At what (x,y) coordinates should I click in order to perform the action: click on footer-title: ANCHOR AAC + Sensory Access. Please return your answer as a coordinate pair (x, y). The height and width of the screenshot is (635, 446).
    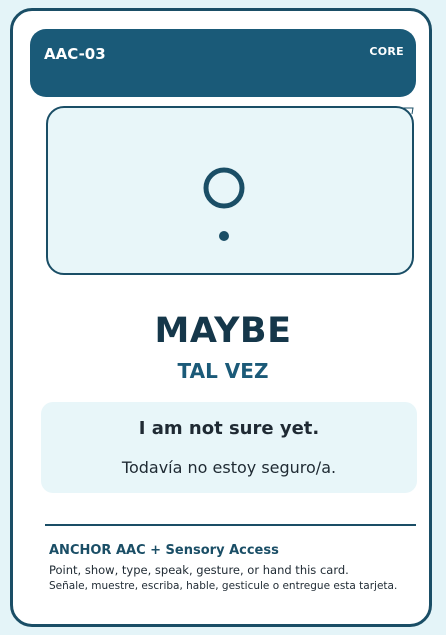
    Looking at the image, I should click on (164, 550).